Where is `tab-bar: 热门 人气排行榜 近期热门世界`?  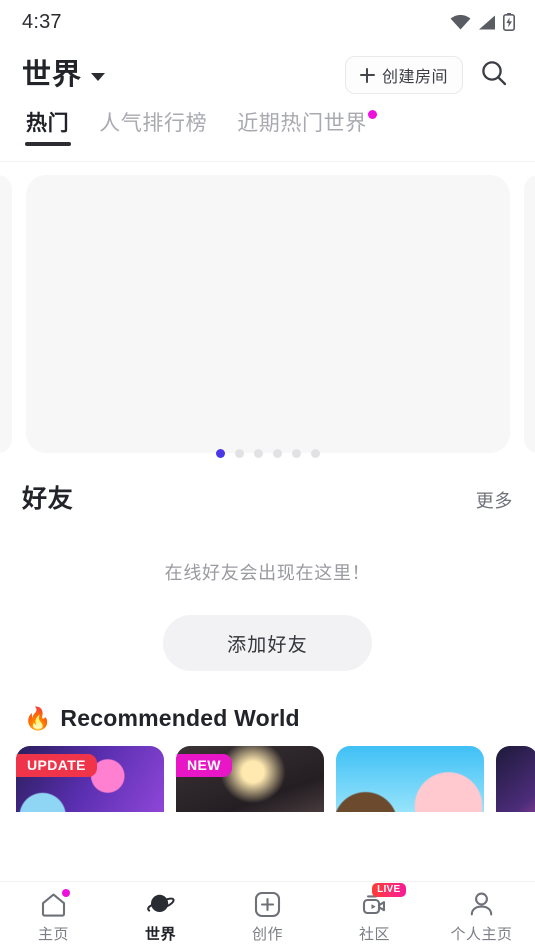
tab-bar: 热门 人气排行榜 近期热门世界 is located at coordinates (267, 134).